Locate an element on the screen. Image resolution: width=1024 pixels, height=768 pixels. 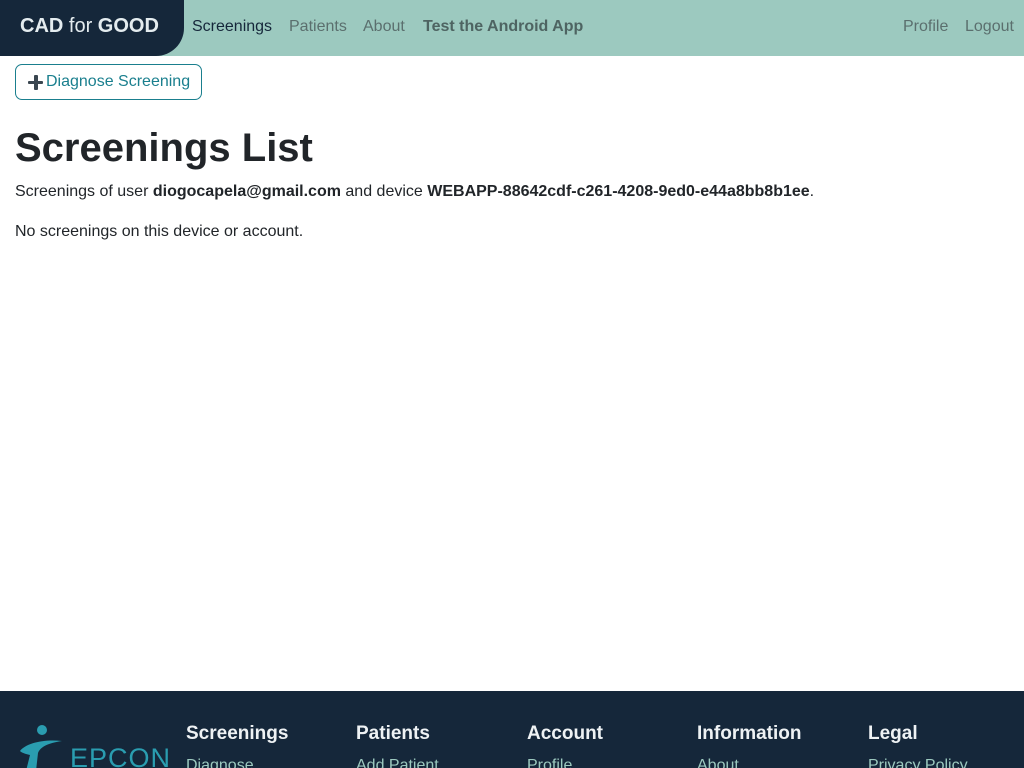
nav-link-logout: Logout is located at coordinates (989, 27).